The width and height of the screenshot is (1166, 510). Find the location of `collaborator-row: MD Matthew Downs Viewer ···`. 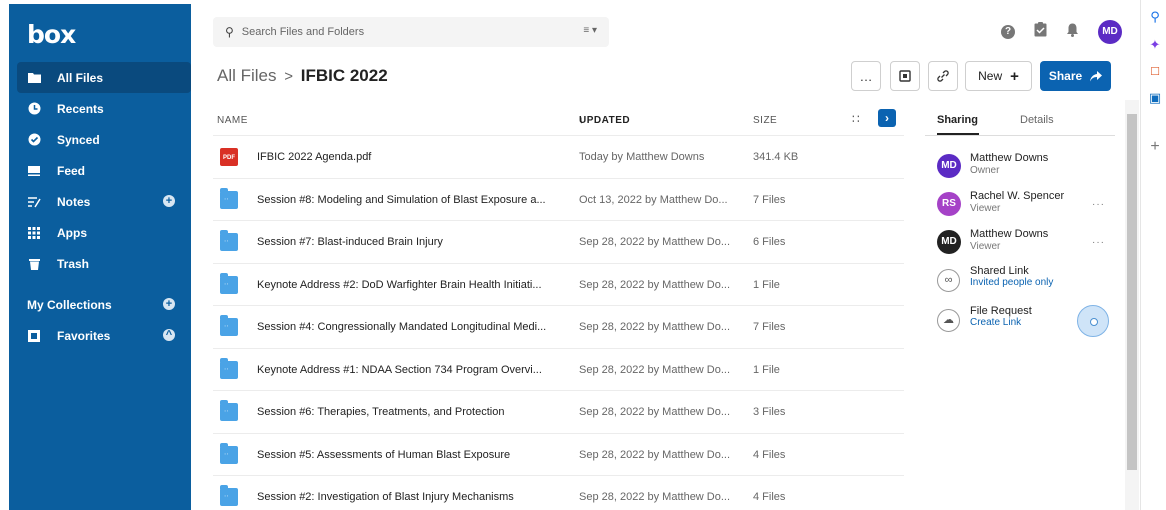

collaborator-row: MD Matthew Downs Viewer ··· is located at coordinates (1020, 243).